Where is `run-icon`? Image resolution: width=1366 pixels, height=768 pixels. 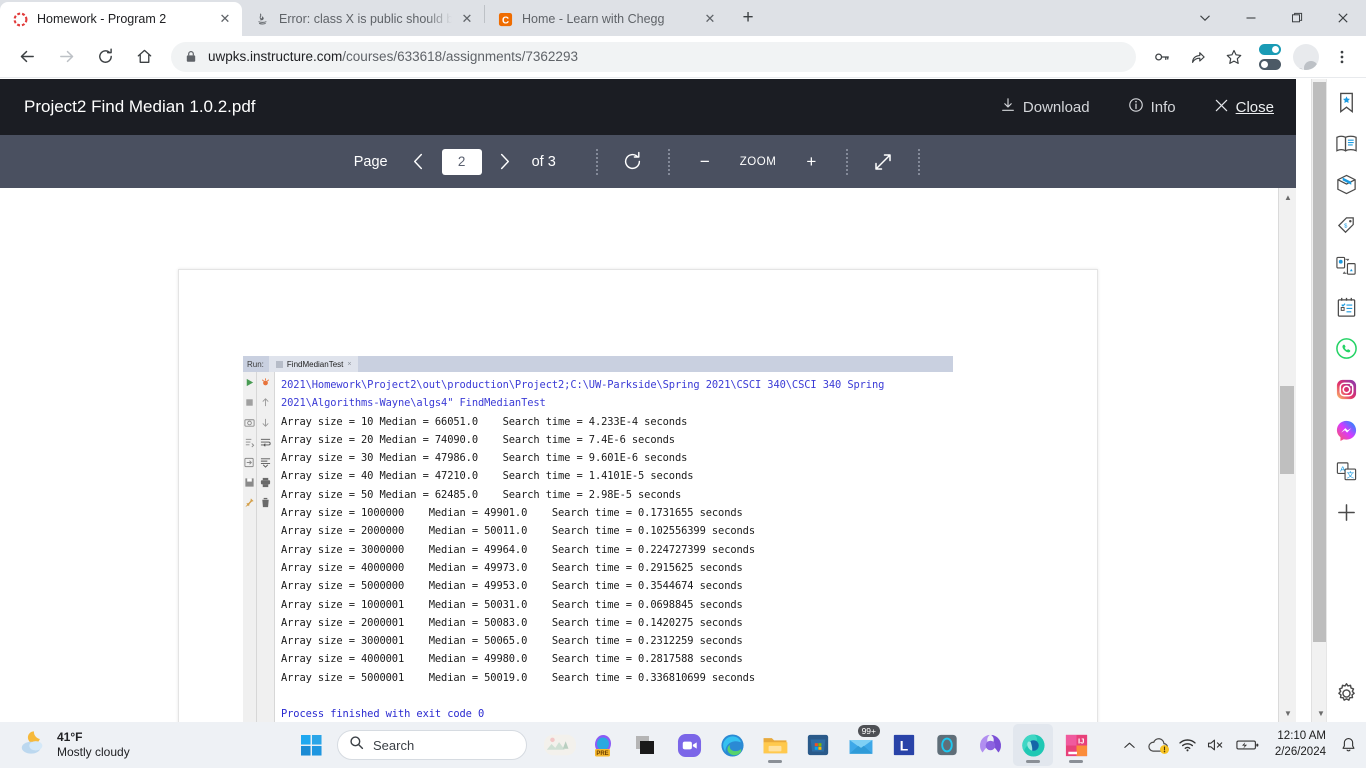
run-icon is located at coordinates (249, 381).